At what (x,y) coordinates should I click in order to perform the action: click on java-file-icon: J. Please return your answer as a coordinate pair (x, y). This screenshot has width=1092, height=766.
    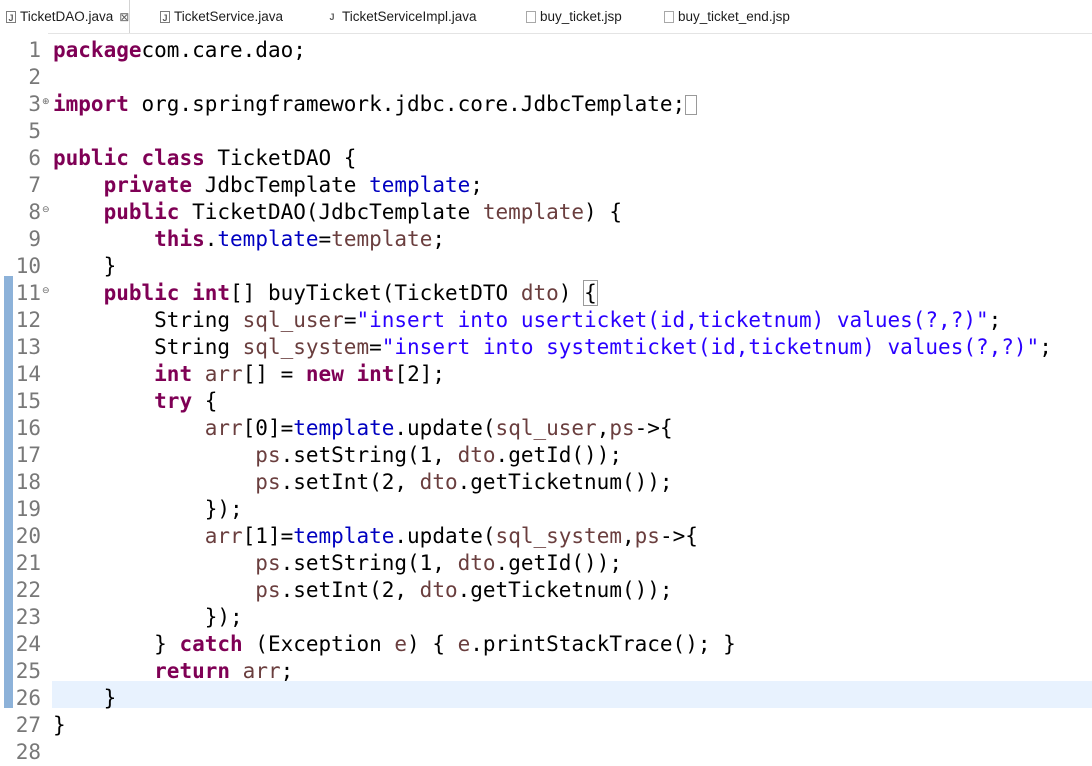
    Looking at the image, I should click on (11, 16).